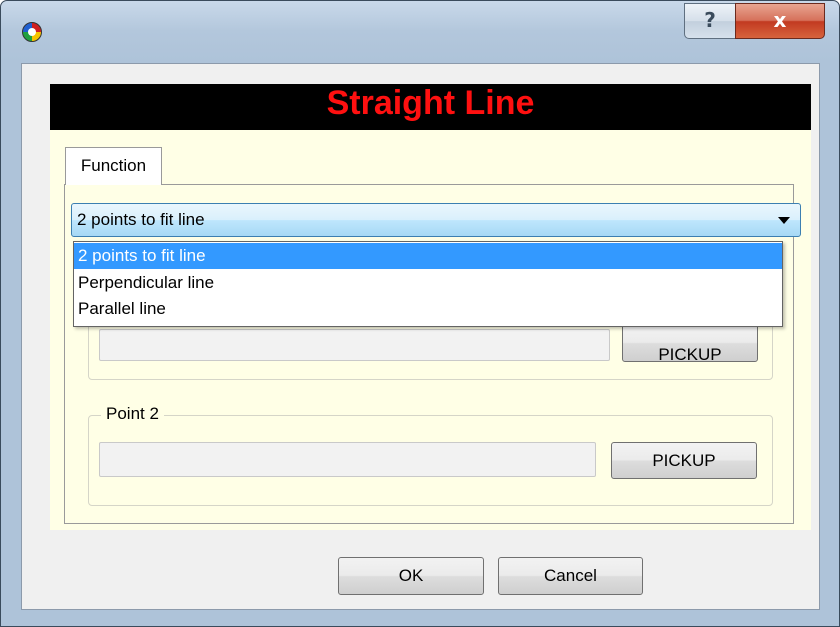  I want to click on help-button: ?, so click(710, 21).